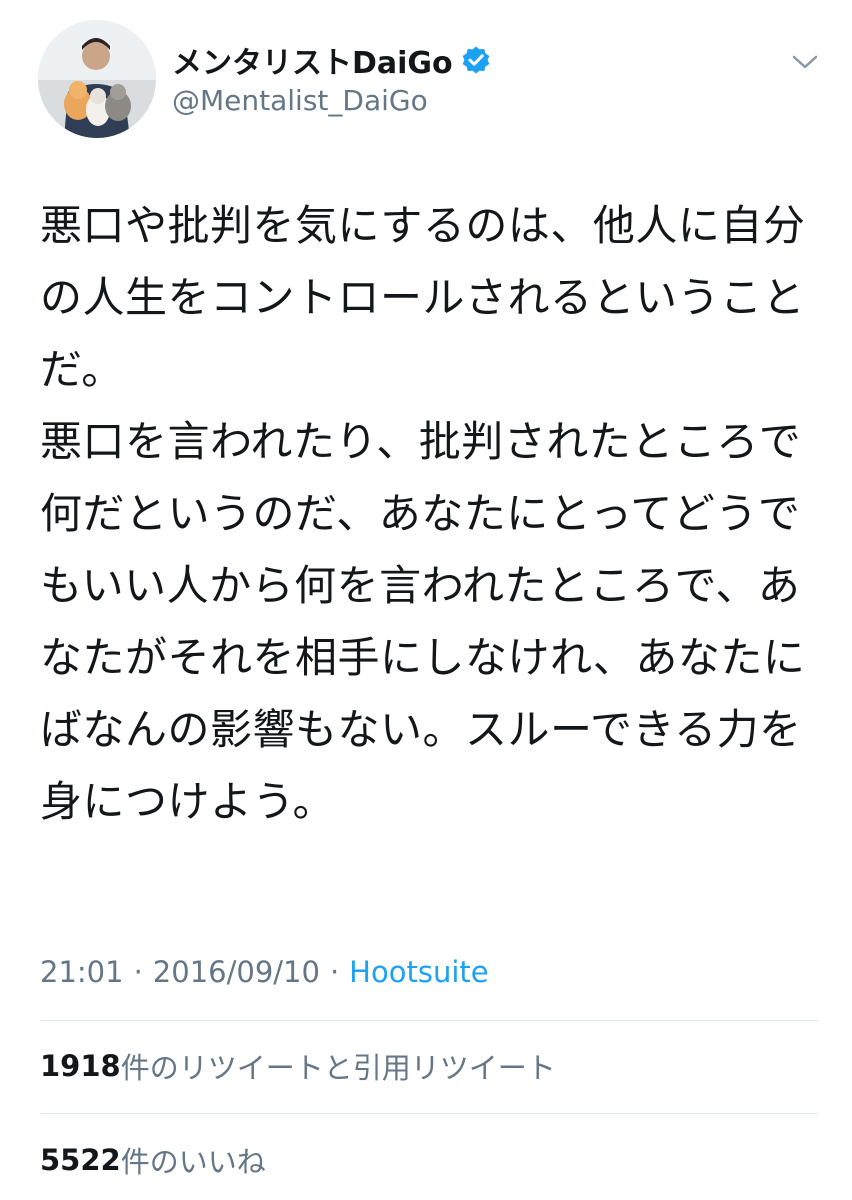  Describe the element at coordinates (338, 1068) in the screenshot. I see `retweet-label: 件のリツイートと引用リツイート` at that location.